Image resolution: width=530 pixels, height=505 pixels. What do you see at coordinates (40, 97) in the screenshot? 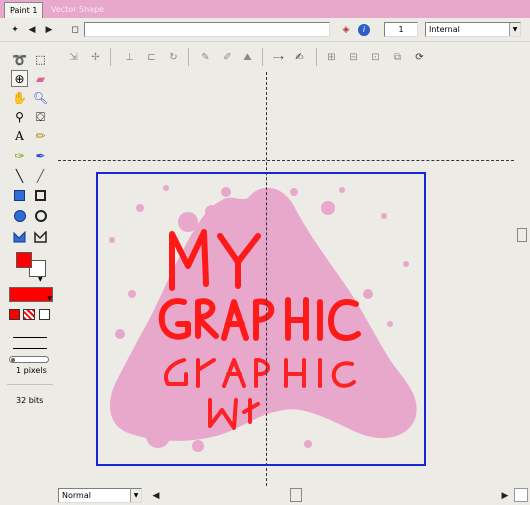
I see `zoom-icon: 🔍︎` at bounding box center [40, 97].